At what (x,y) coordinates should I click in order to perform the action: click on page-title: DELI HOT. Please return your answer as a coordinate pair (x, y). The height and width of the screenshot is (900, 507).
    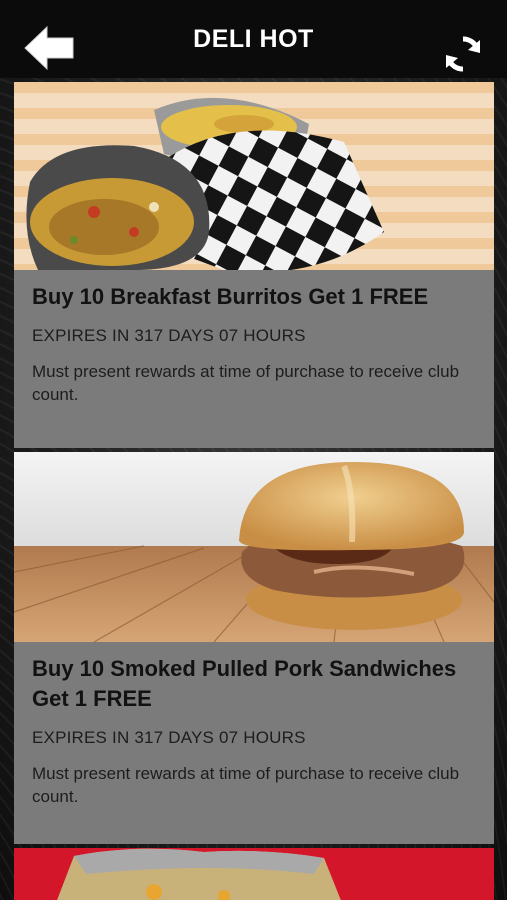
    Looking at the image, I should click on (253, 38).